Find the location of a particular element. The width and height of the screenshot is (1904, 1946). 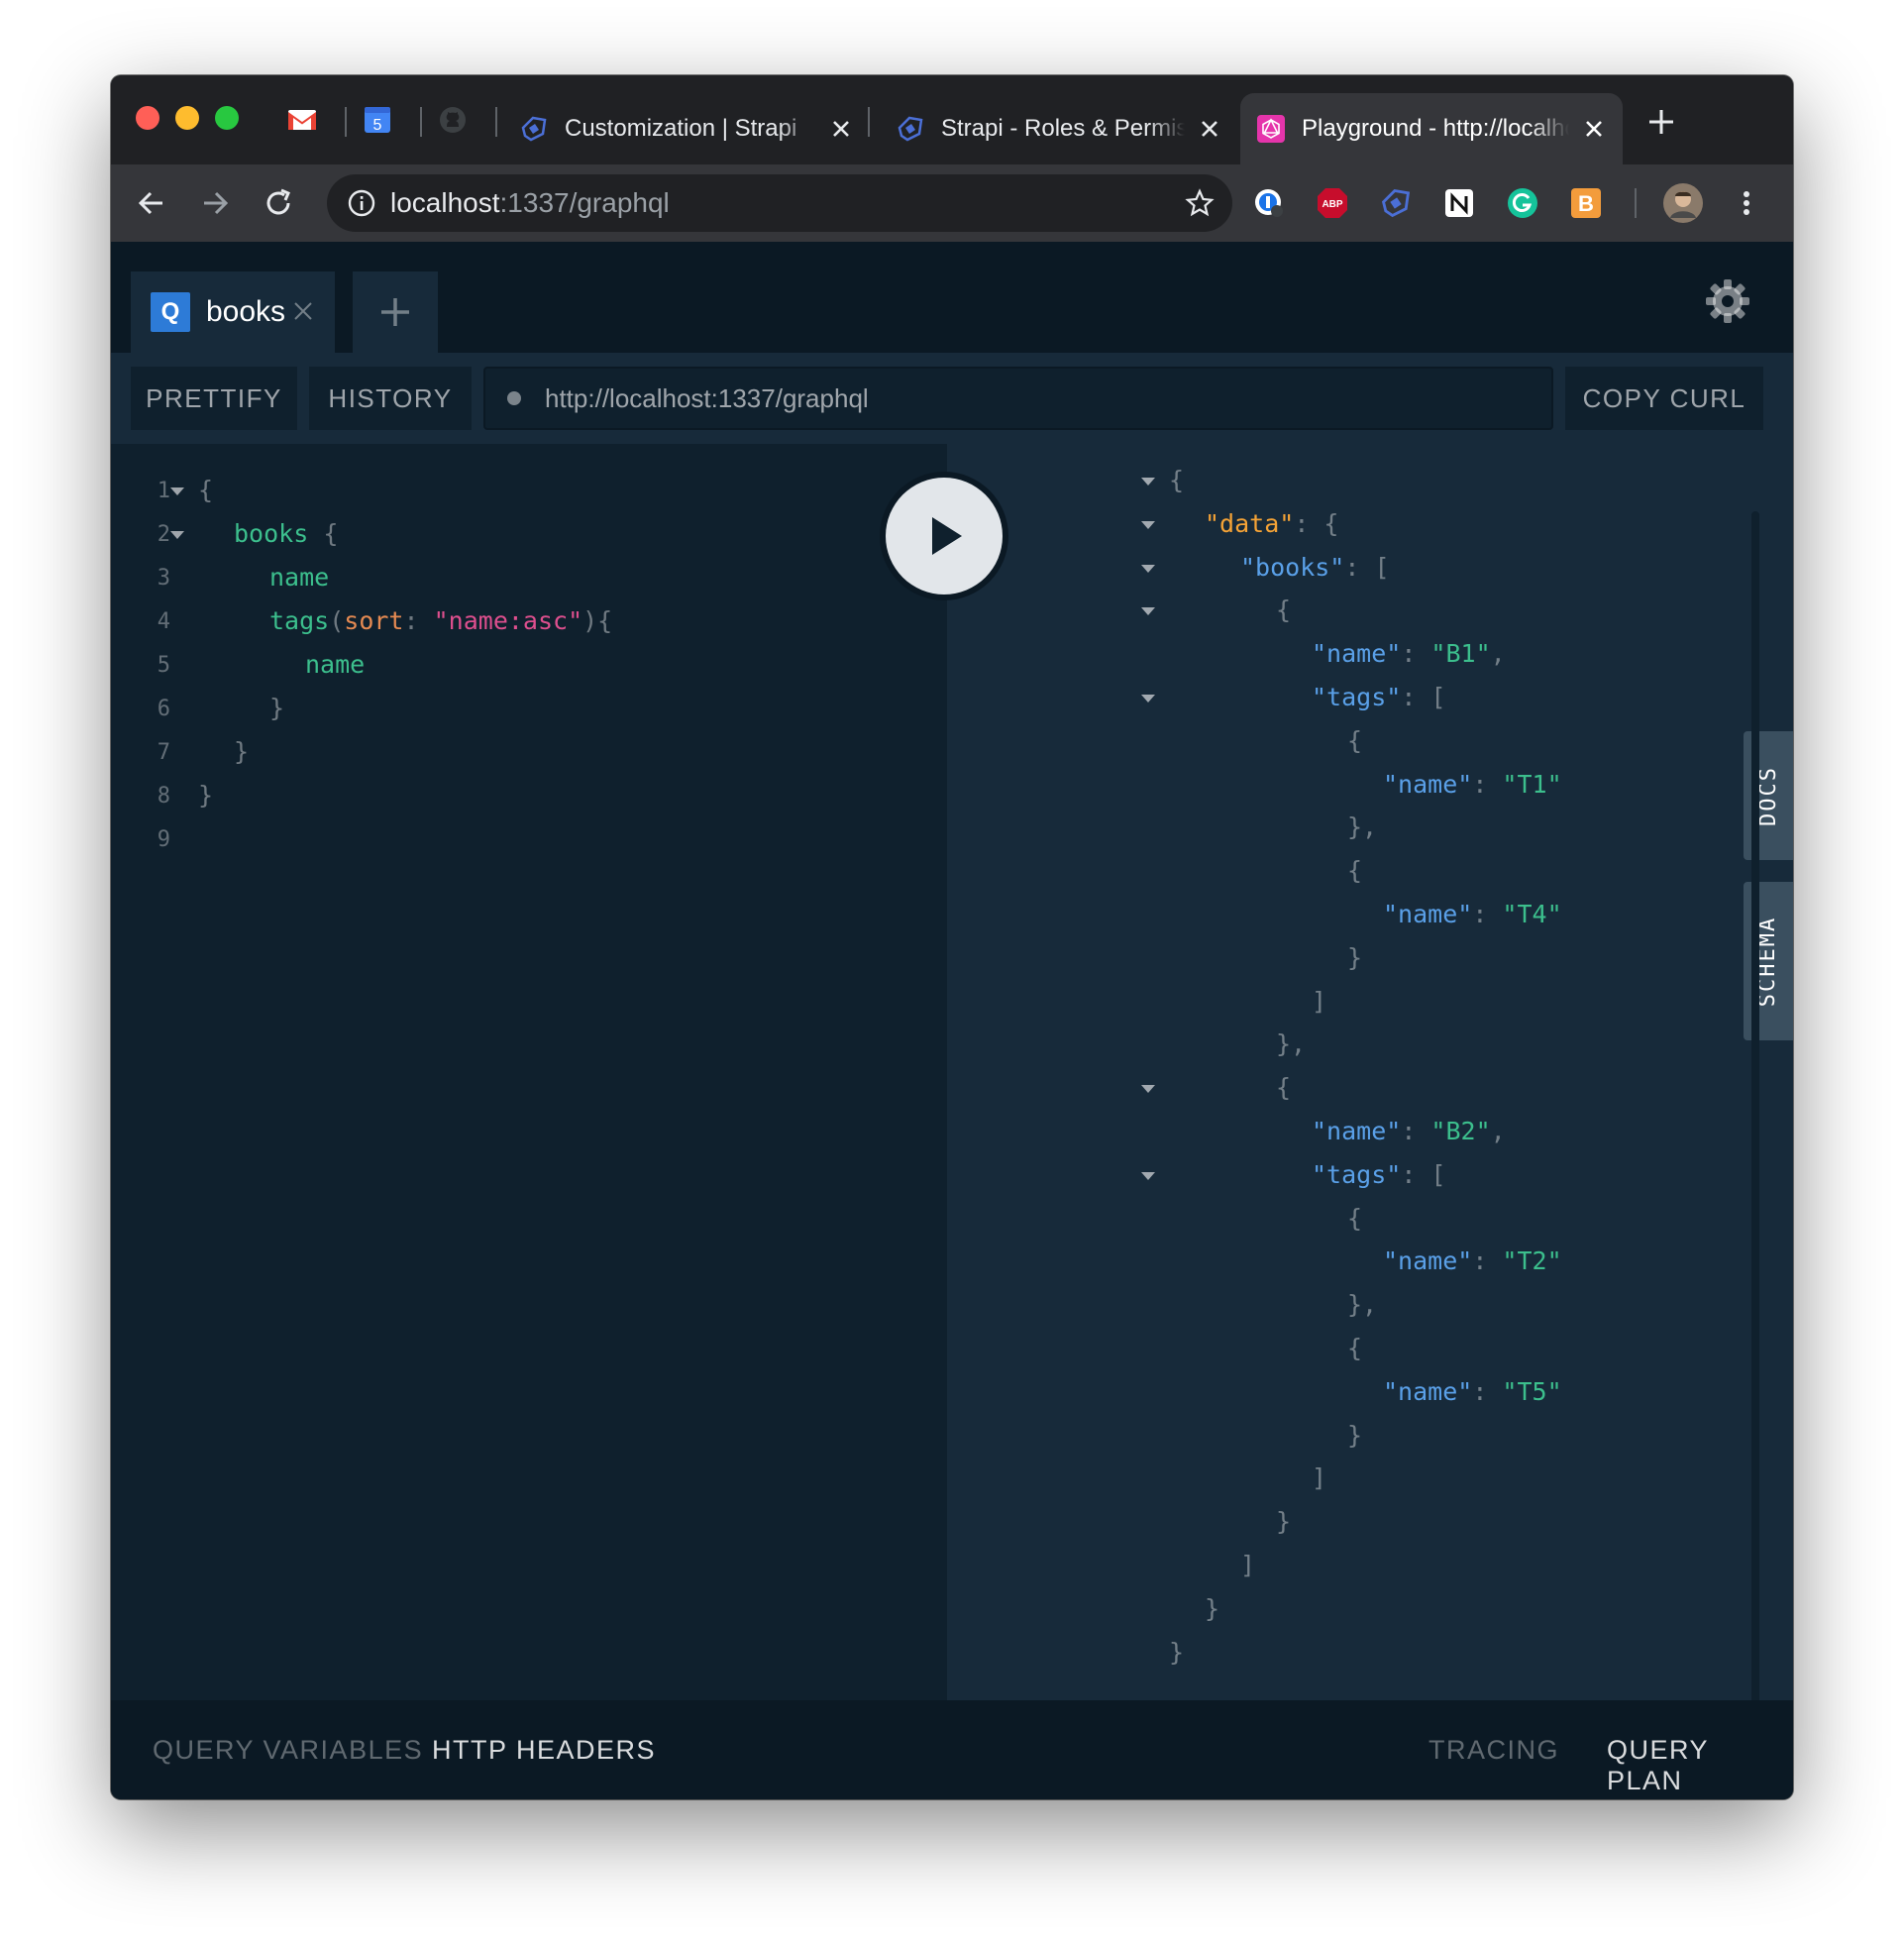

code-line: "books": [ is located at coordinates (1315, 568).